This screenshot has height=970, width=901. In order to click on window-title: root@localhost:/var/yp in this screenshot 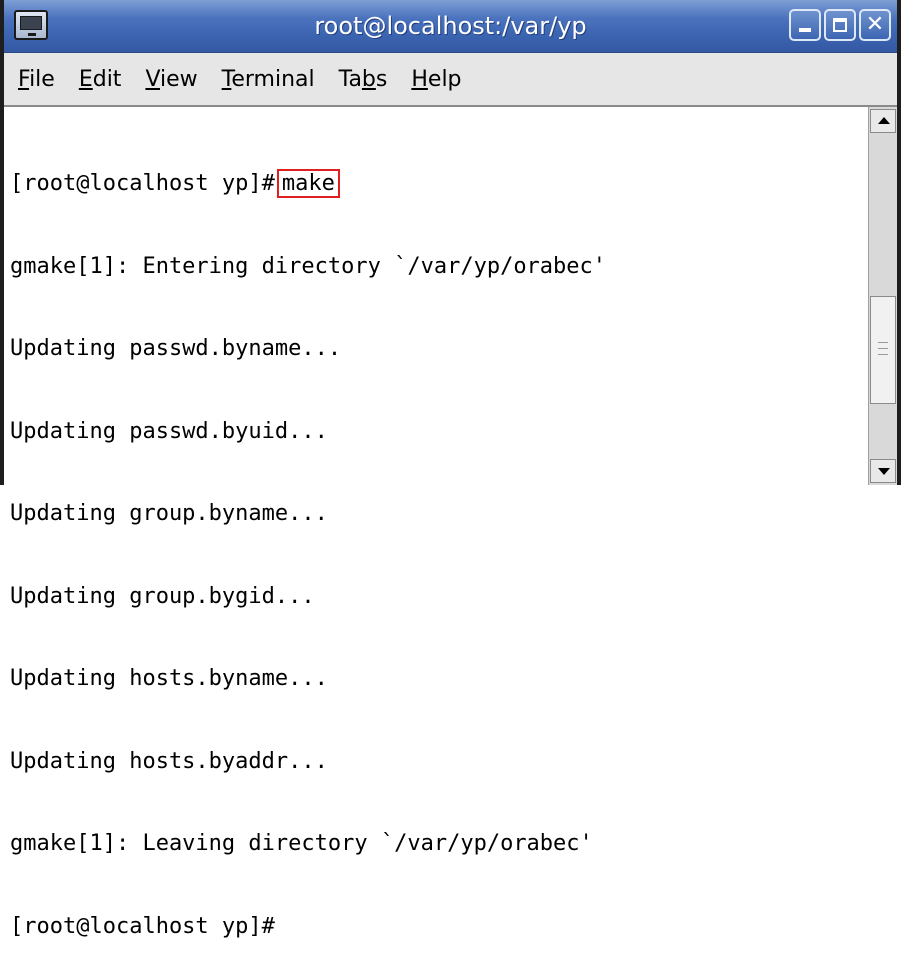, I will do `click(450, 26)`.